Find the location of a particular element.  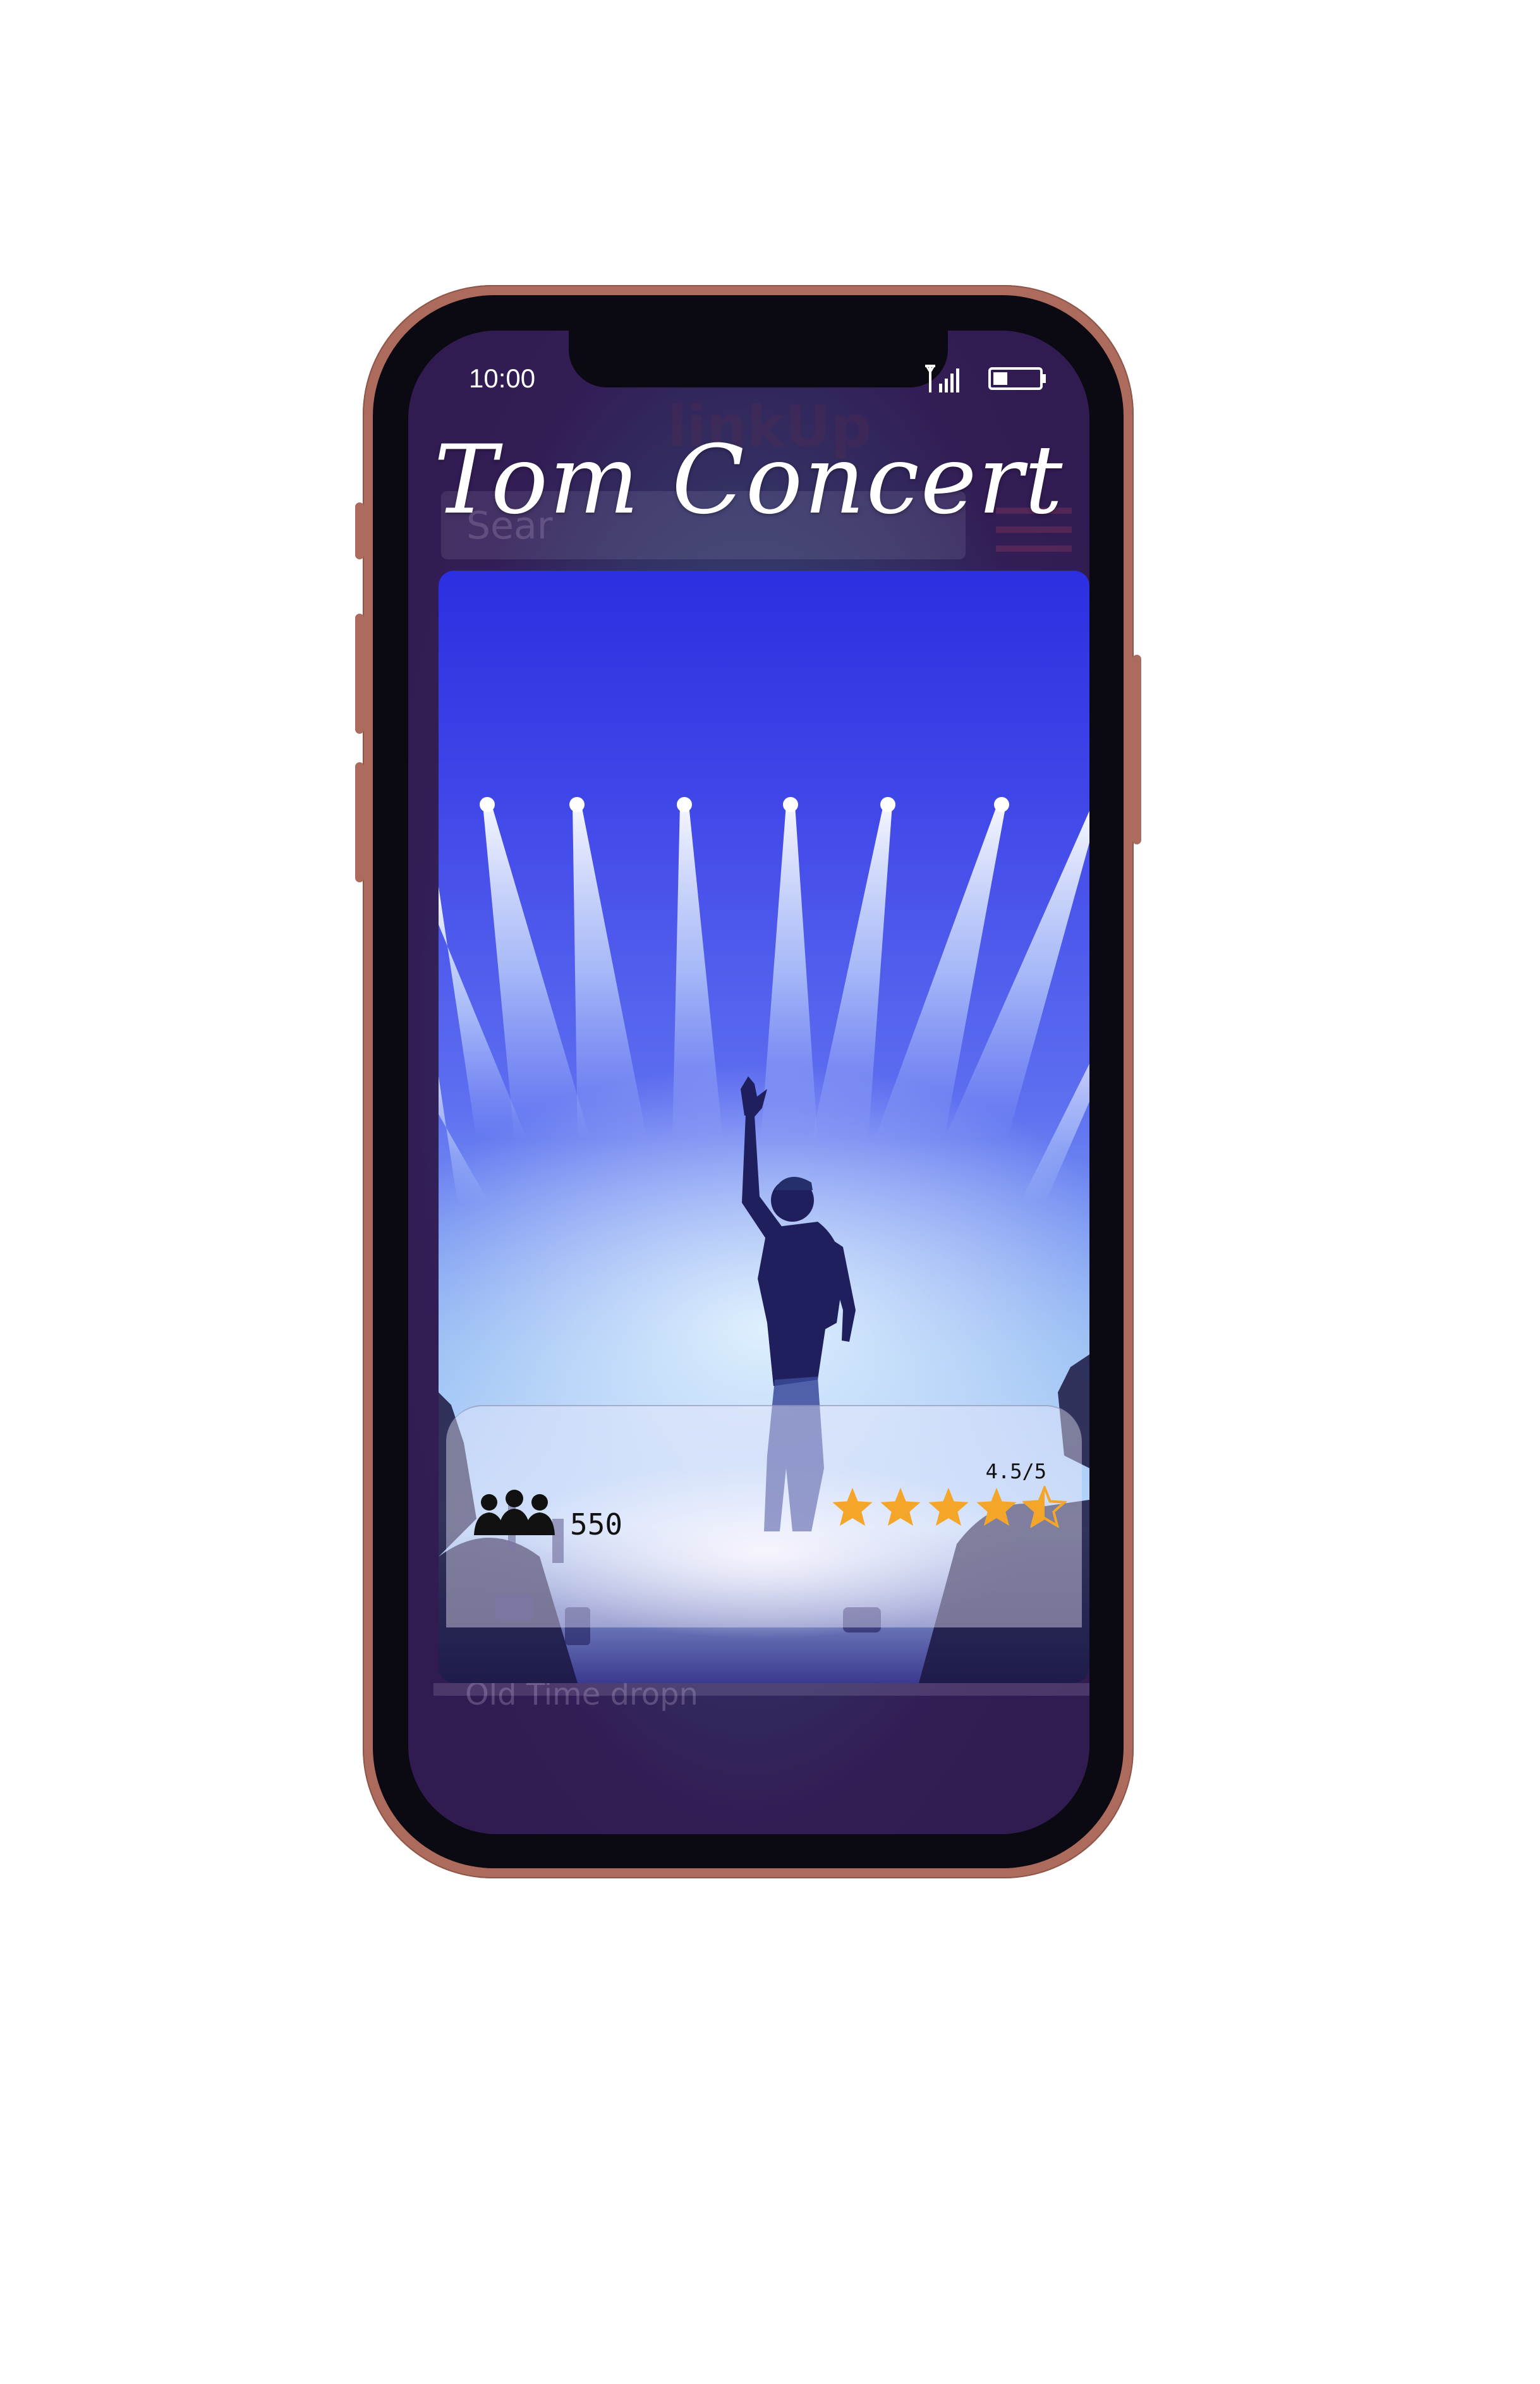

star-icon-half is located at coordinates (1044, 1507).